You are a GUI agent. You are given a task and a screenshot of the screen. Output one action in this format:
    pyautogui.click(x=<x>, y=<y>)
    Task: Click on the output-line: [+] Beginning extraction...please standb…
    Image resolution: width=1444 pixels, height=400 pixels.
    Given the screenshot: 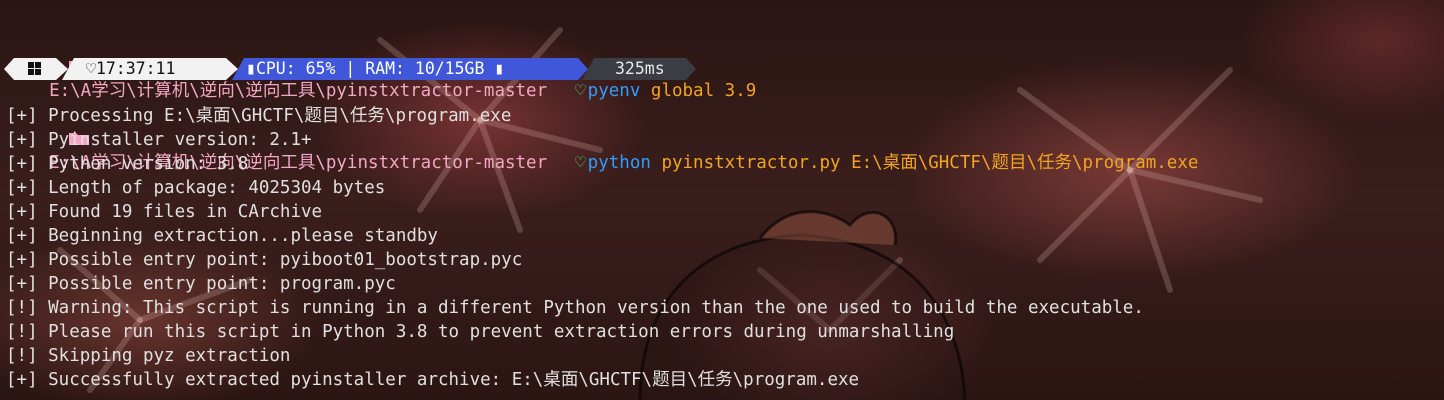 What is the action you would take?
    pyautogui.click(x=222, y=236)
    